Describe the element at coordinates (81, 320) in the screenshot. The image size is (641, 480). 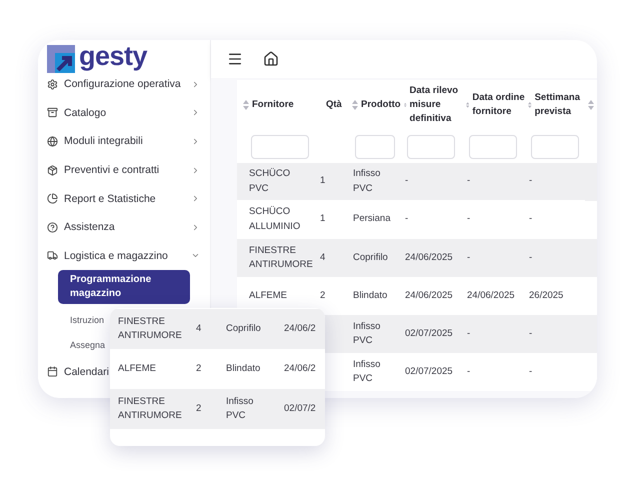
I see `submenu-item: Istruzion` at that location.